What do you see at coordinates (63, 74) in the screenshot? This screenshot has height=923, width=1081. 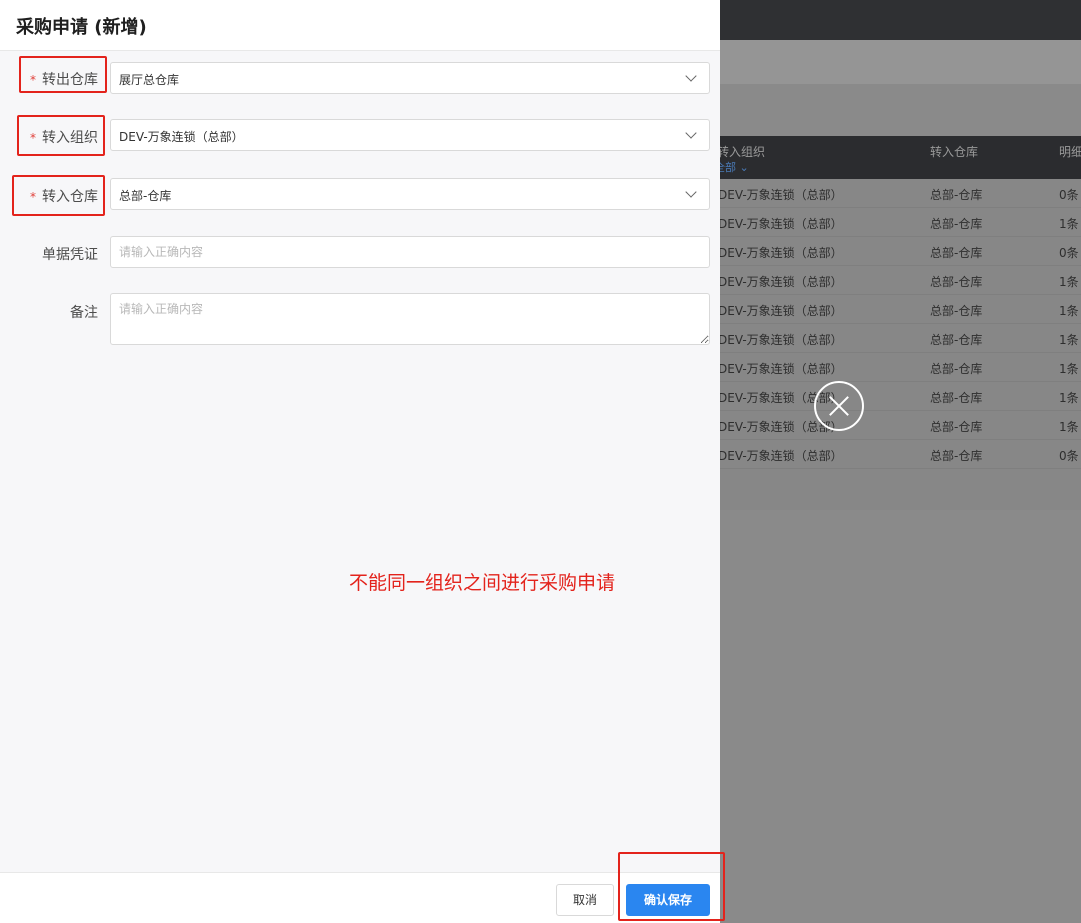 I see `annotation-box-from-warehouse` at bounding box center [63, 74].